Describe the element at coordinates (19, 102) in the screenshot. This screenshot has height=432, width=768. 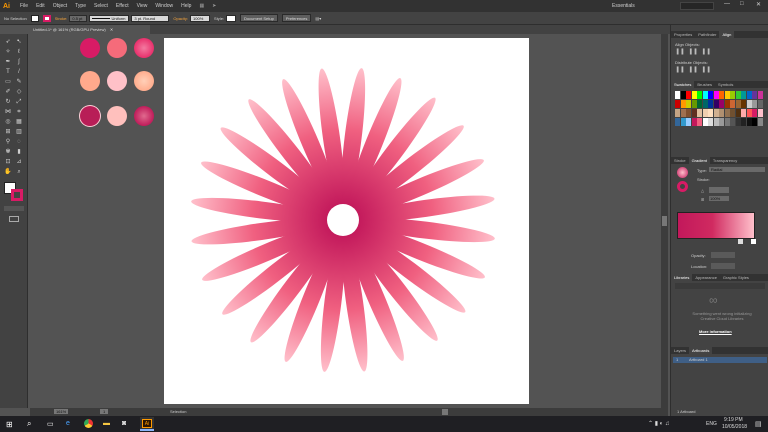
I see `scale-tool-icon: ⤢` at that location.